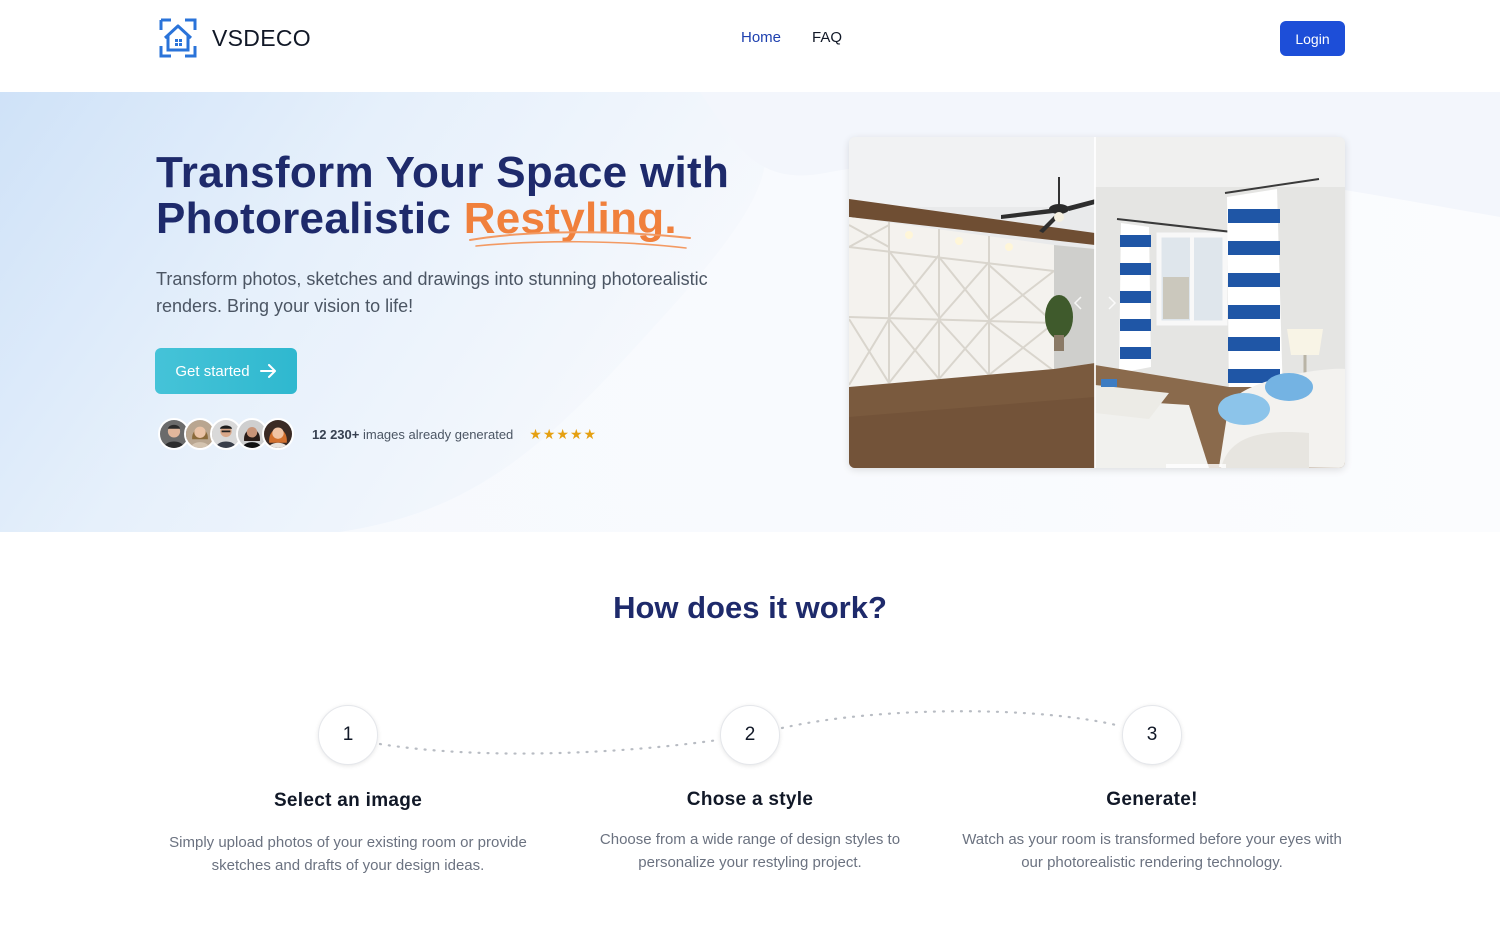  Describe the element at coordinates (348, 800) in the screenshot. I see `step-1-title: Select an image` at that location.